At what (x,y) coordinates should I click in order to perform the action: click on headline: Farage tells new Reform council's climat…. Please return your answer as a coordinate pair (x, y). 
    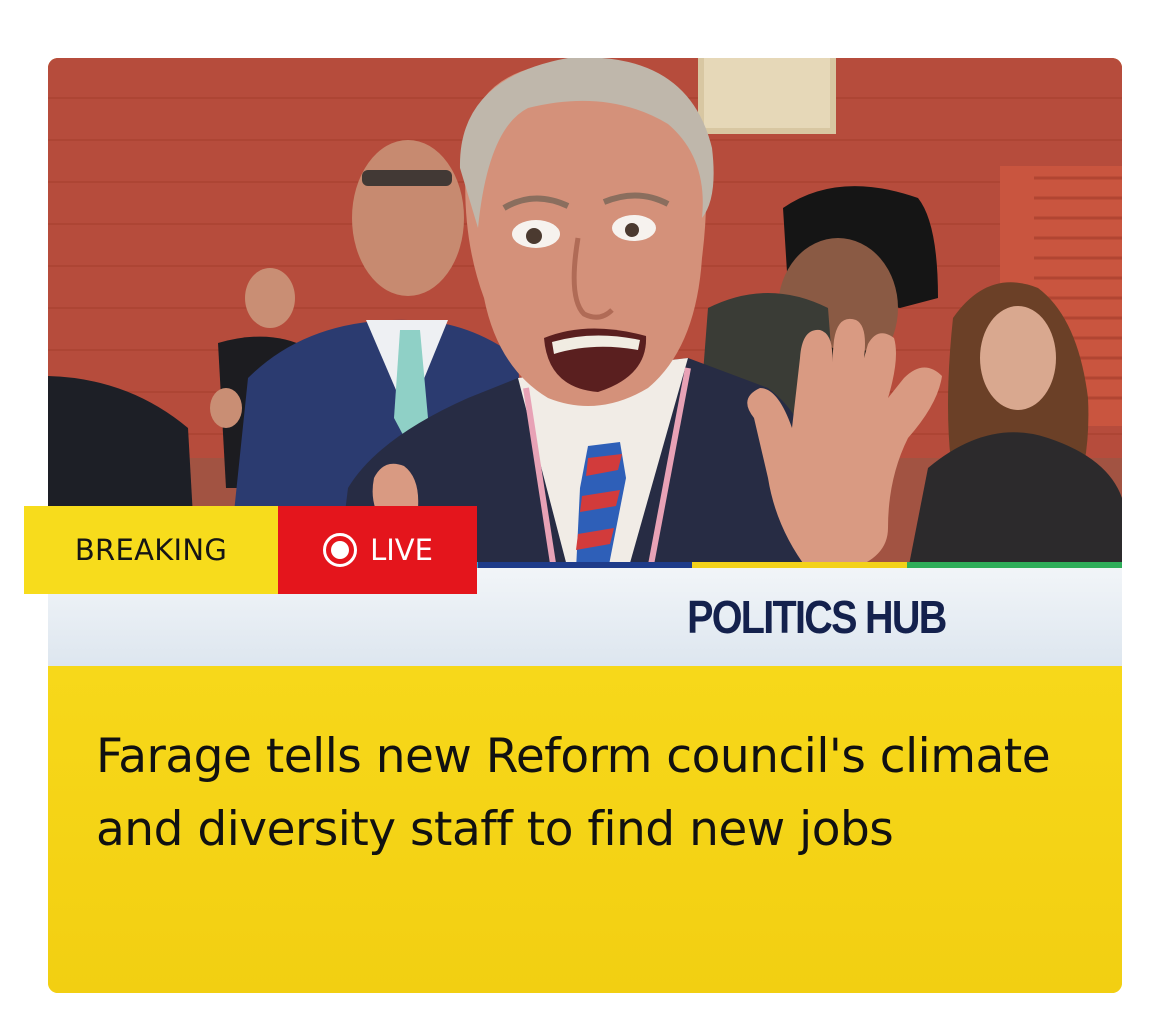
    Looking at the image, I should click on (576, 793).